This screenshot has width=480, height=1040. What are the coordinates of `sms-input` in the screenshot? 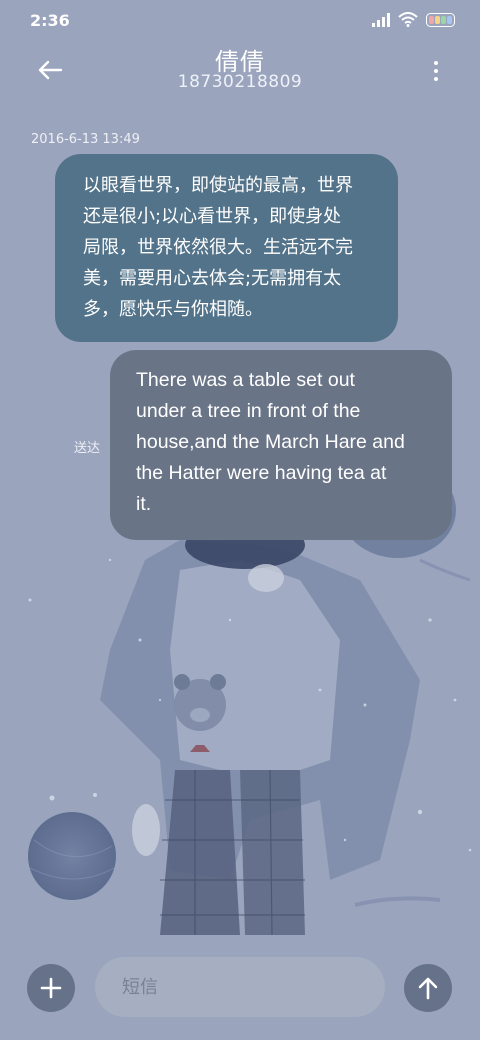 It's located at (240, 987).